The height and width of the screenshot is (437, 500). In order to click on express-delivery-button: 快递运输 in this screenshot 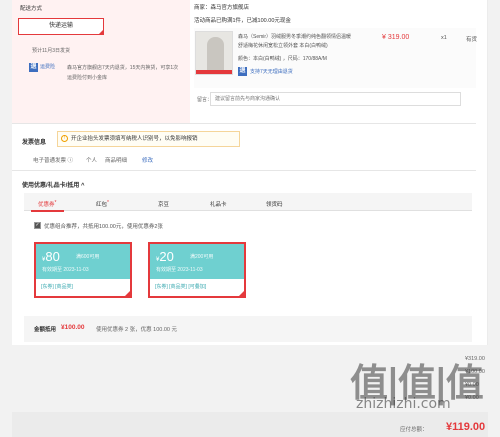, I will do `click(61, 26)`.